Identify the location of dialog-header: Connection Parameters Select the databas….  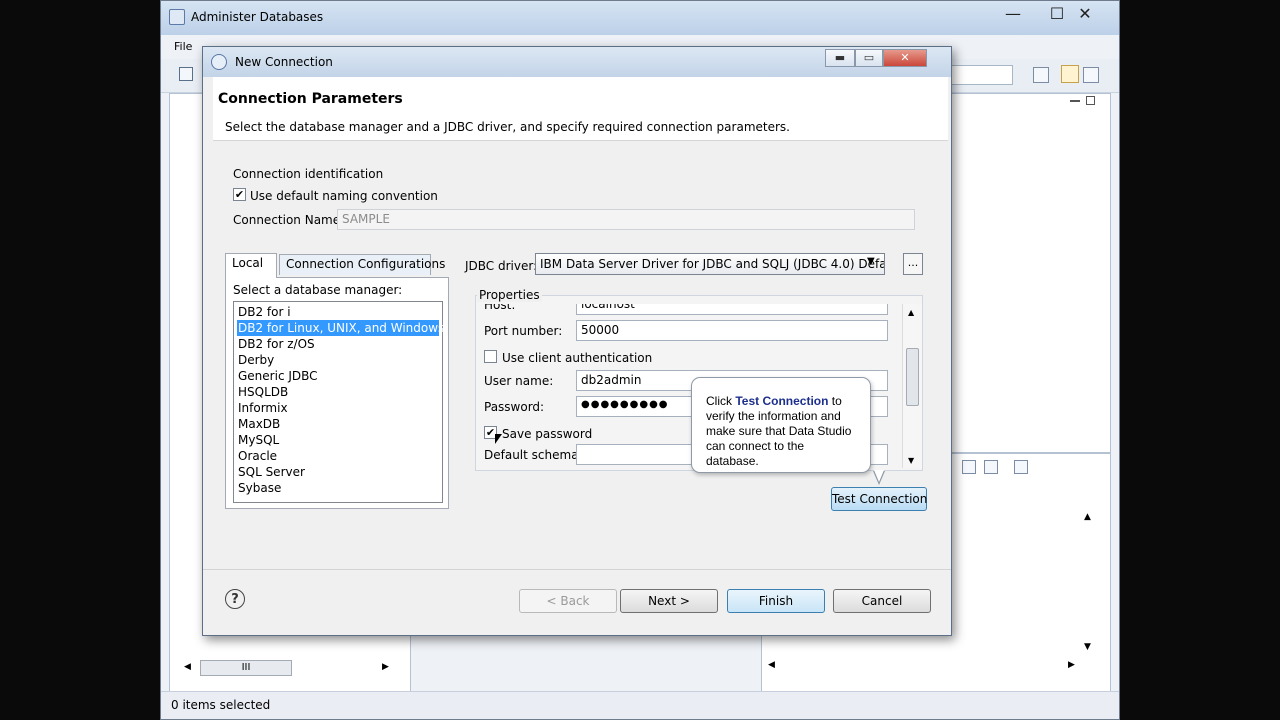
(580, 109).